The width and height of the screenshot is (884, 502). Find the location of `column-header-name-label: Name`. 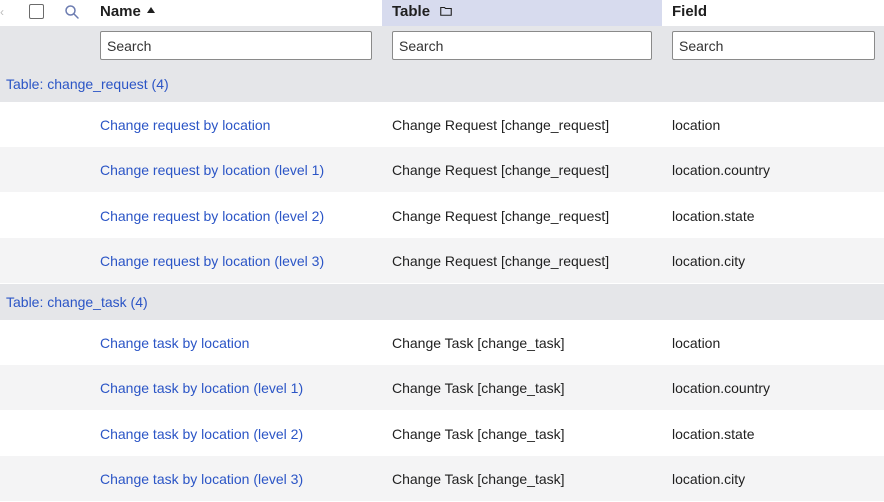

column-header-name-label: Name is located at coordinates (120, 11).